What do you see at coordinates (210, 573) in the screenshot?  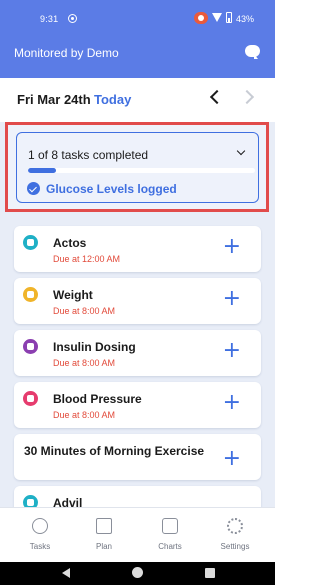 I see `recent-apps-icon` at bounding box center [210, 573].